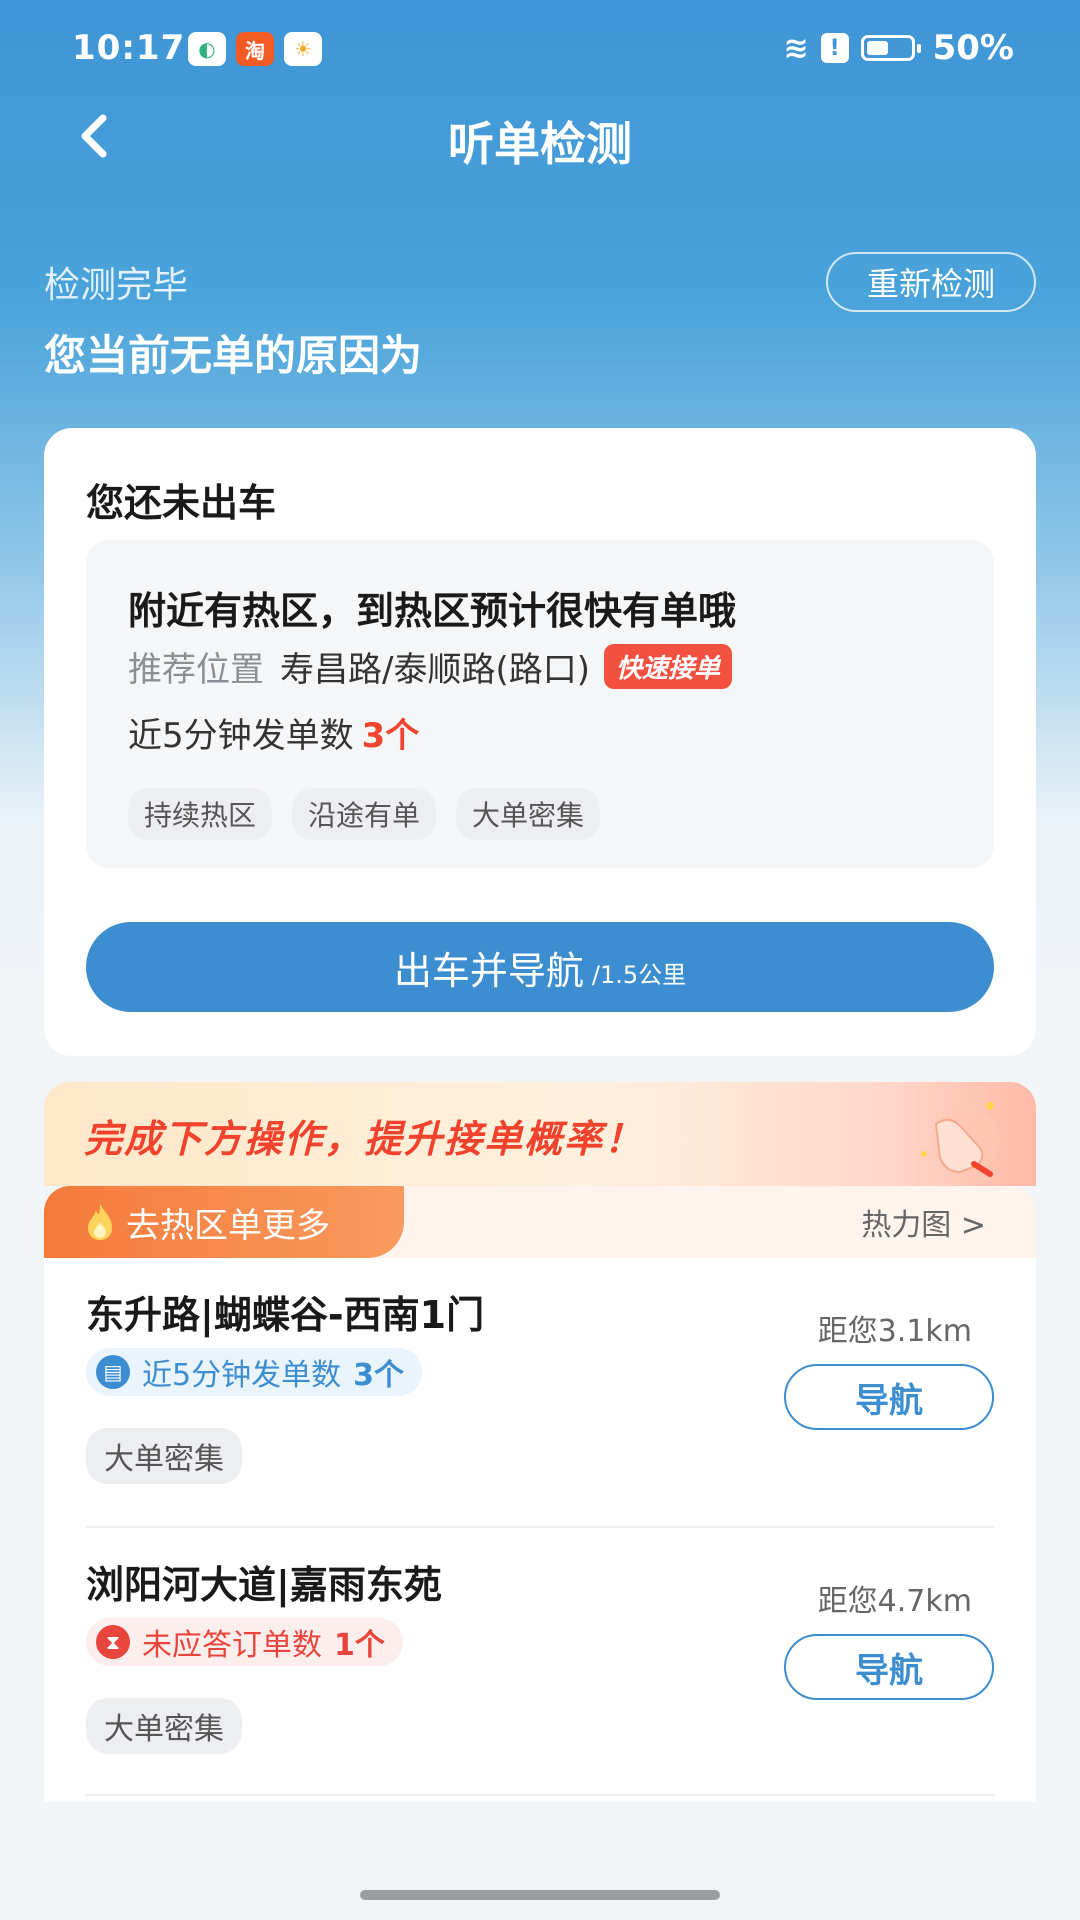  What do you see at coordinates (894, 1601) in the screenshot?
I see `hotzone-distance: 距您4.7km` at bounding box center [894, 1601].